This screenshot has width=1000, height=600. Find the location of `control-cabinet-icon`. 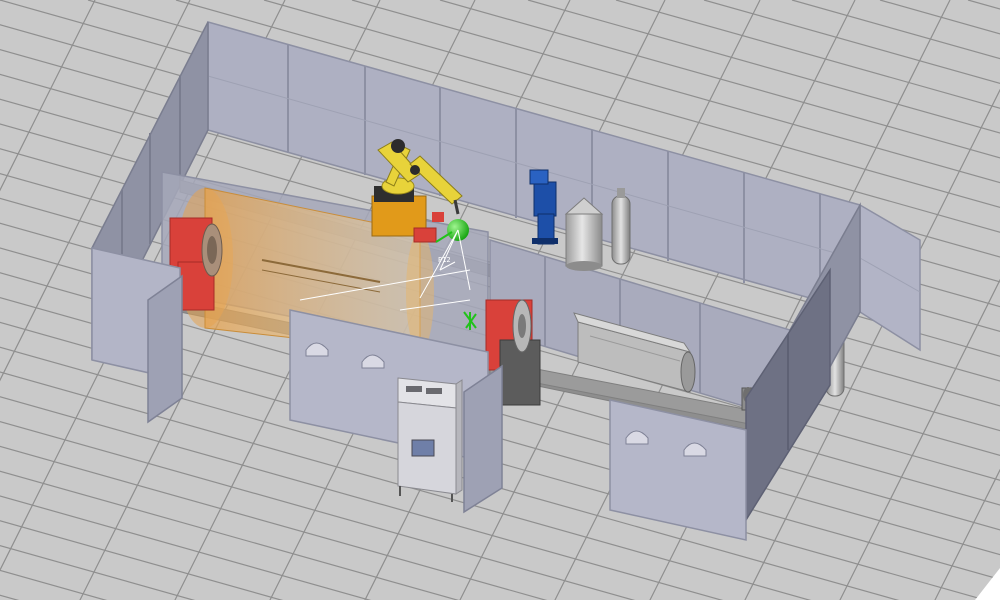

control-cabinet-icon is located at coordinates (430, 439).